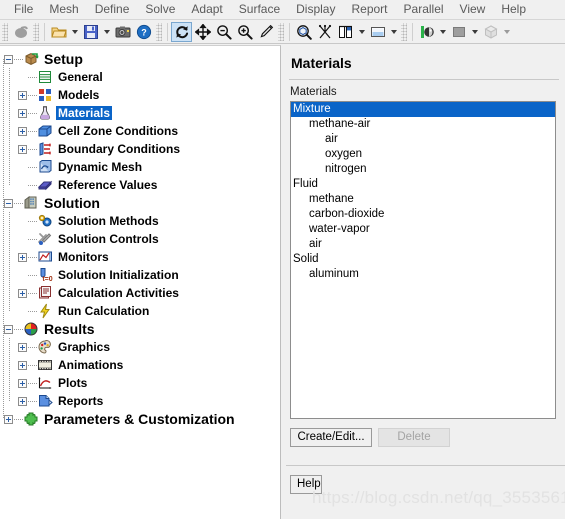 This screenshot has width=565, height=519. Describe the element at coordinates (140, 95) in the screenshot. I see `tree-item-models: Models` at that location.